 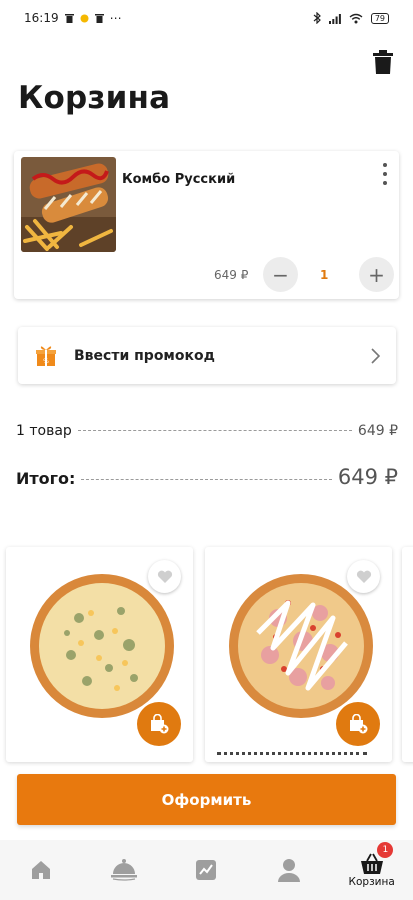 I want to click on battery-icon: 79, so click(x=379, y=18).